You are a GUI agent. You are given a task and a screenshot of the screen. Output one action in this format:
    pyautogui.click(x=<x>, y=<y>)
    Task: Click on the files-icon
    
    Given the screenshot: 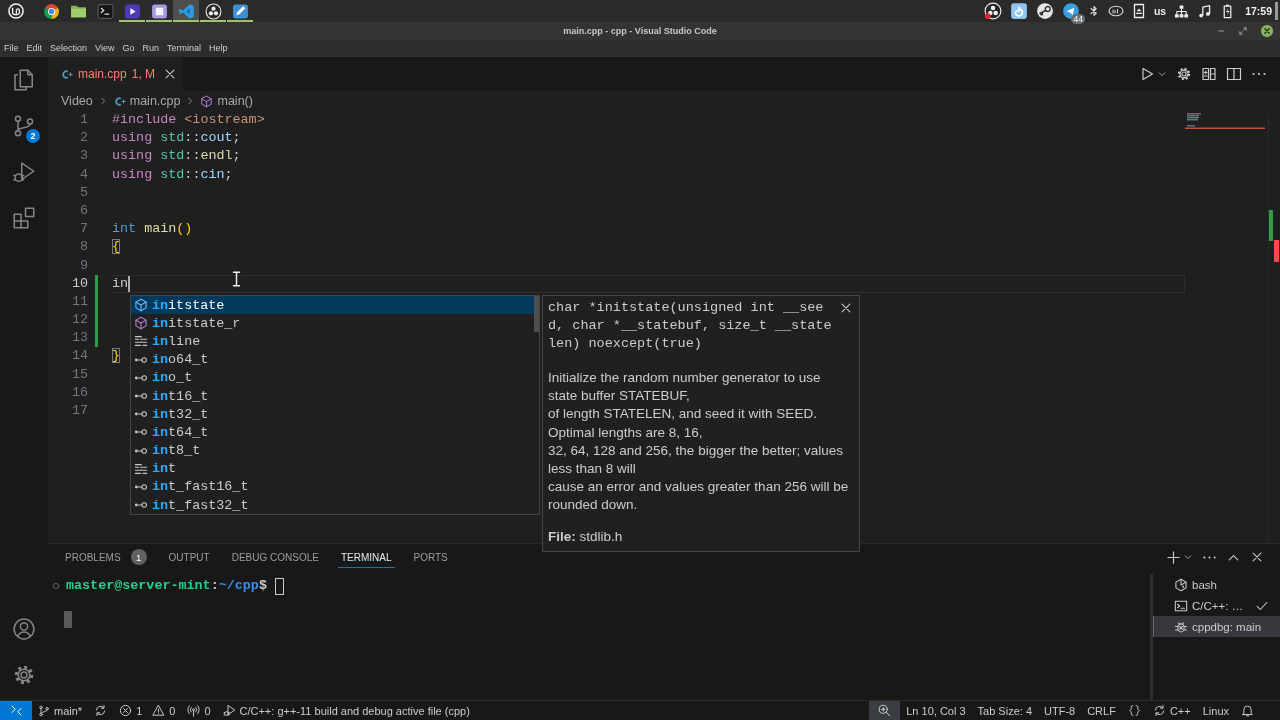 What is the action you would take?
    pyautogui.click(x=24, y=80)
    